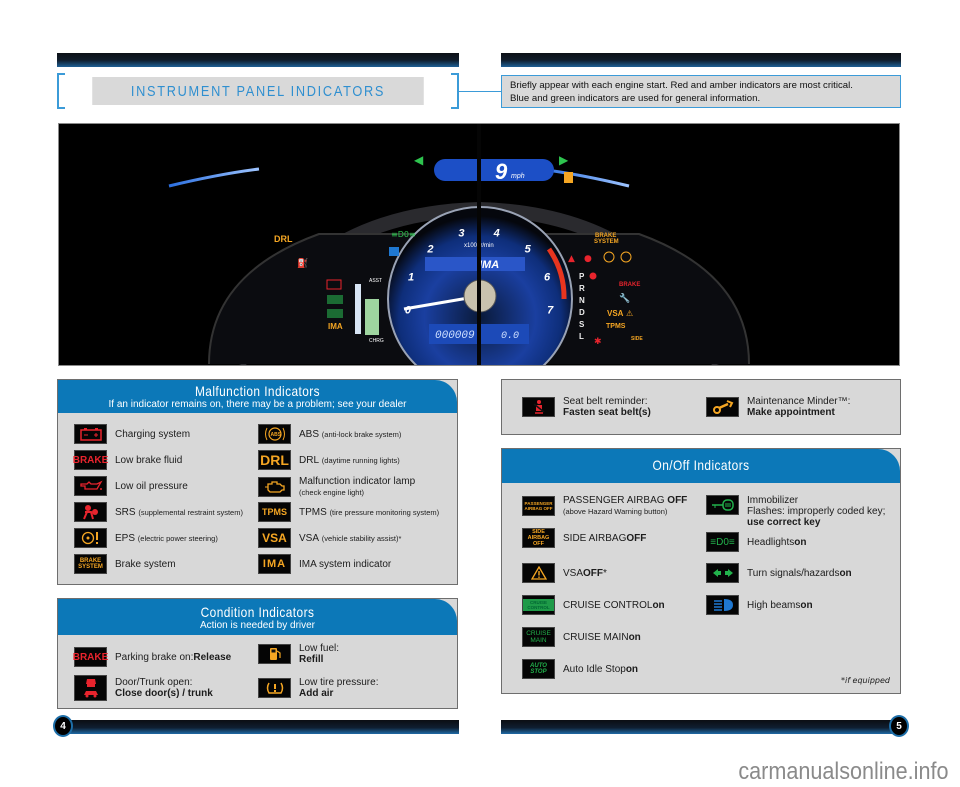 This screenshot has width=960, height=787. Describe the element at coordinates (345, 564) in the screenshot. I see `indicator-label: IMA system indicator` at that location.